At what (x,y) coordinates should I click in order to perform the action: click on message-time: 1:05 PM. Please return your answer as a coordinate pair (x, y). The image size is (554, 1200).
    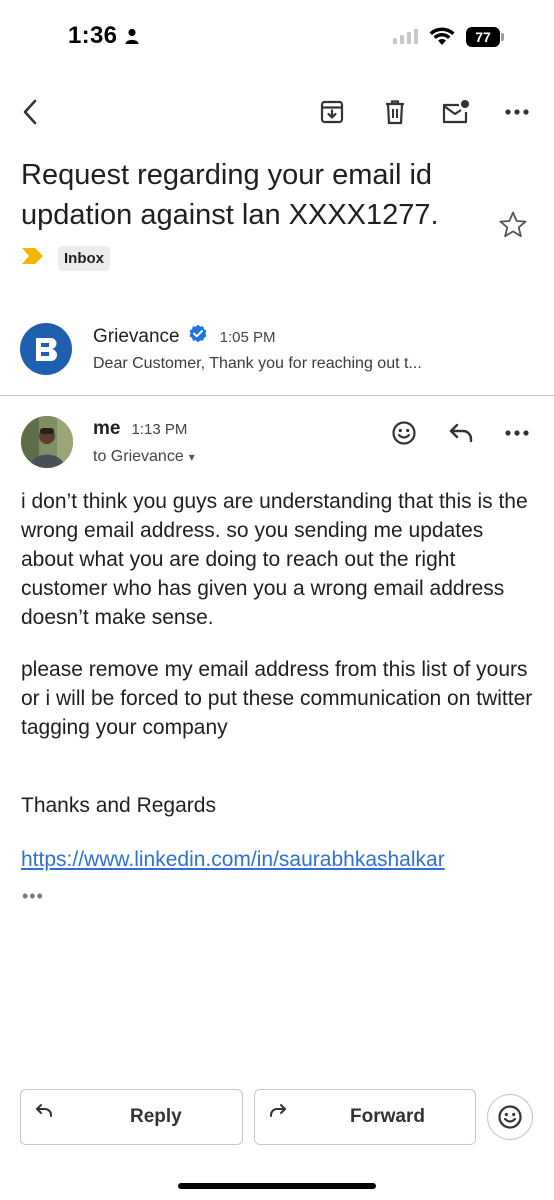
    Looking at the image, I should click on (247, 337).